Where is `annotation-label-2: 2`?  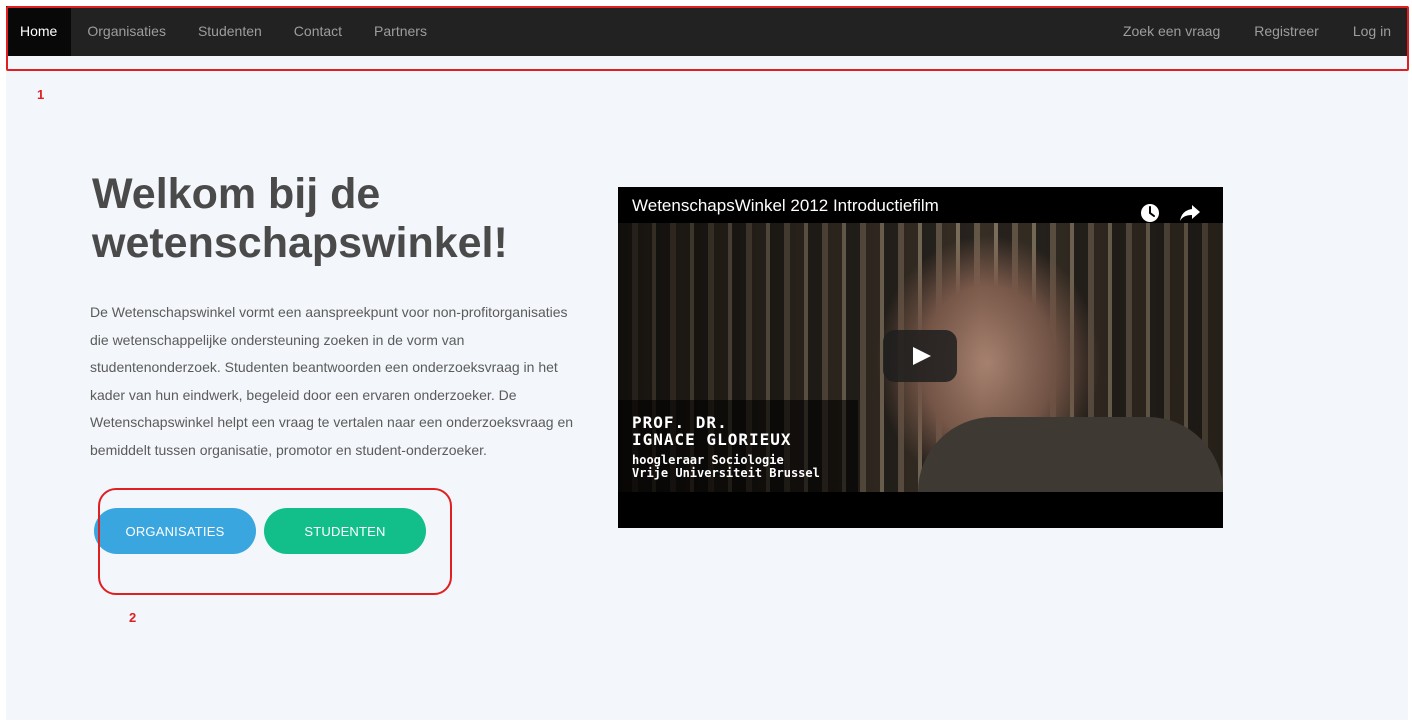 annotation-label-2: 2 is located at coordinates (133, 617).